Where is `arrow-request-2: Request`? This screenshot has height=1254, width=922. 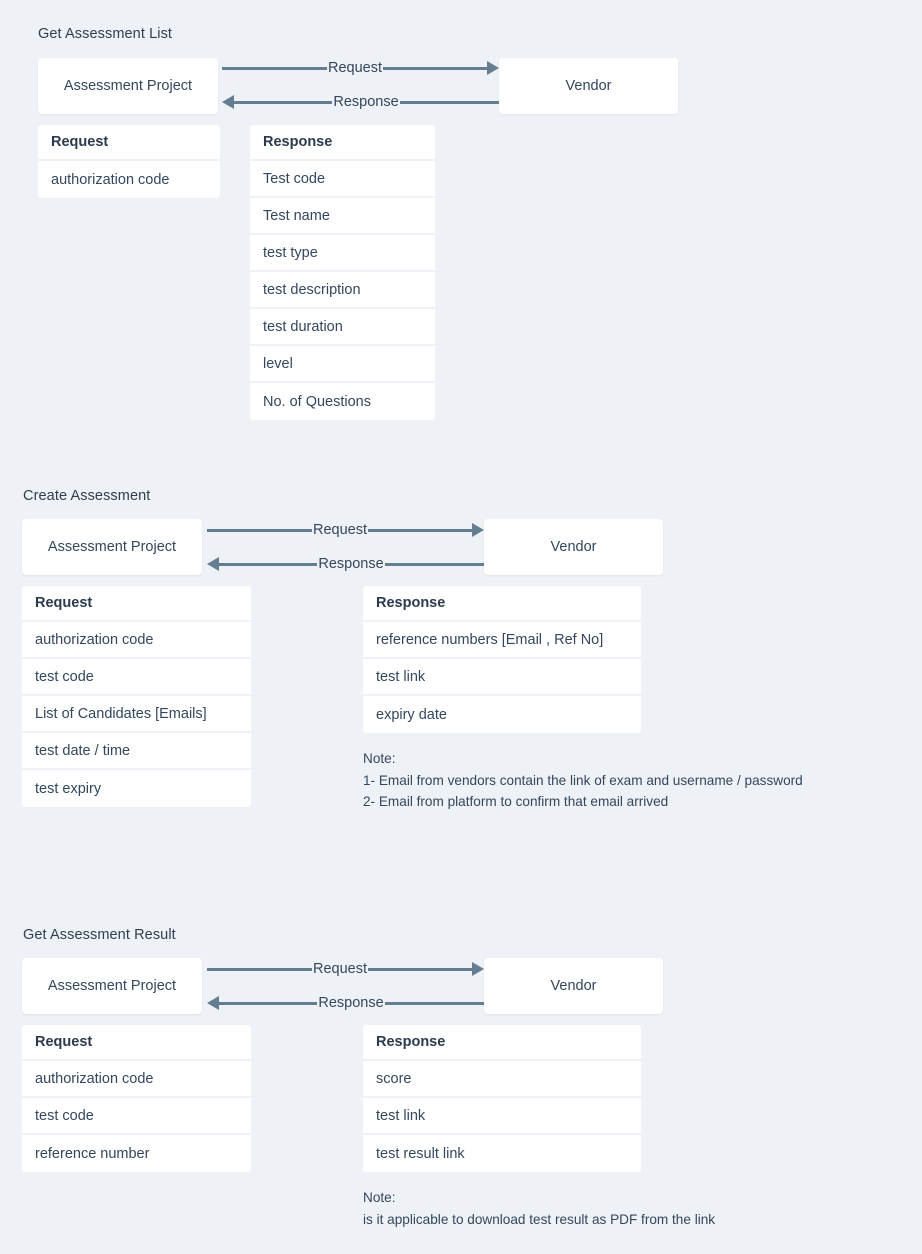 arrow-request-2: Request is located at coordinates (346, 530).